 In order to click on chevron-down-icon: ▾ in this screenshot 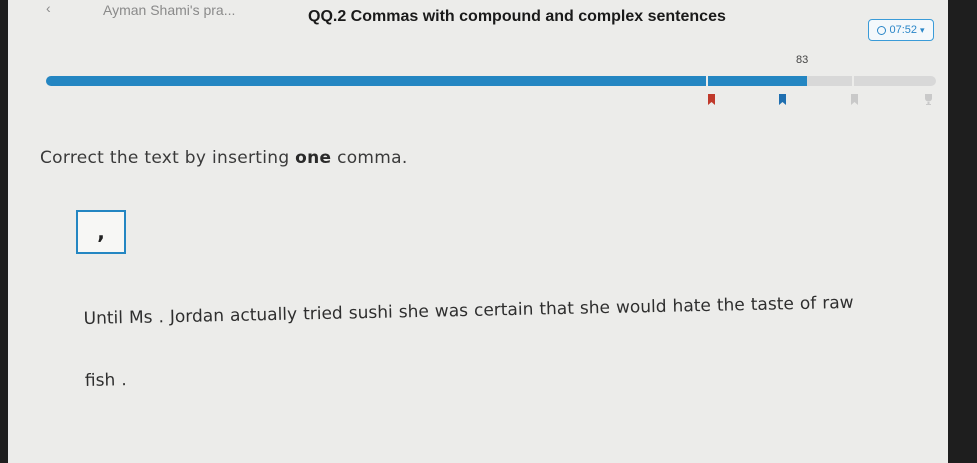, I will do `click(922, 29)`.